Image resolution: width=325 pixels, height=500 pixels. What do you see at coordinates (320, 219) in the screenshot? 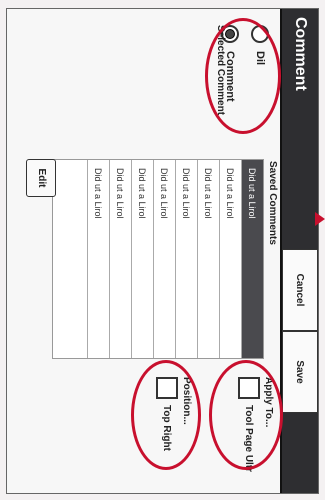
I see `pointer-arrow-icon` at bounding box center [320, 219].